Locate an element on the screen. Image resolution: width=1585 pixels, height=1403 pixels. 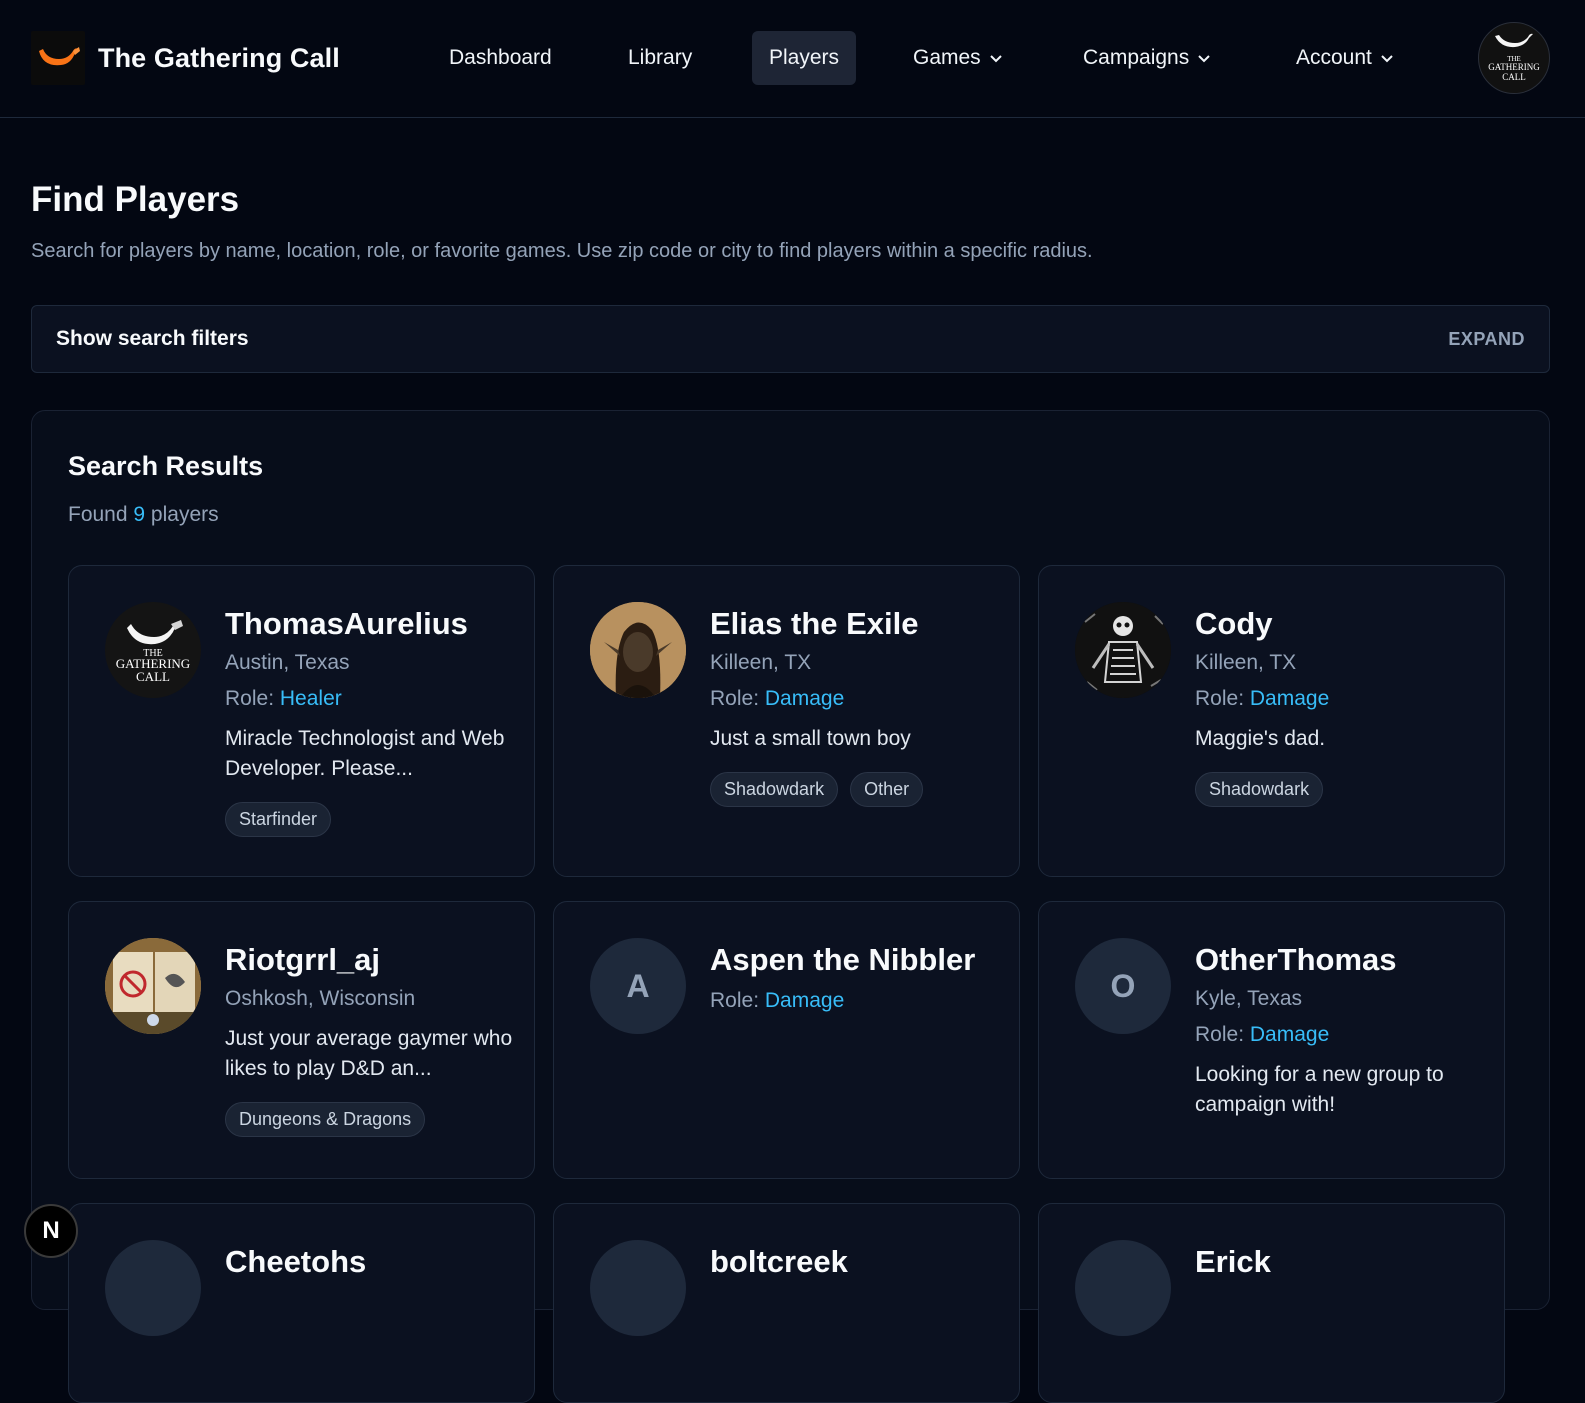
nav-dashboard-label: Dashboard is located at coordinates (500, 57).